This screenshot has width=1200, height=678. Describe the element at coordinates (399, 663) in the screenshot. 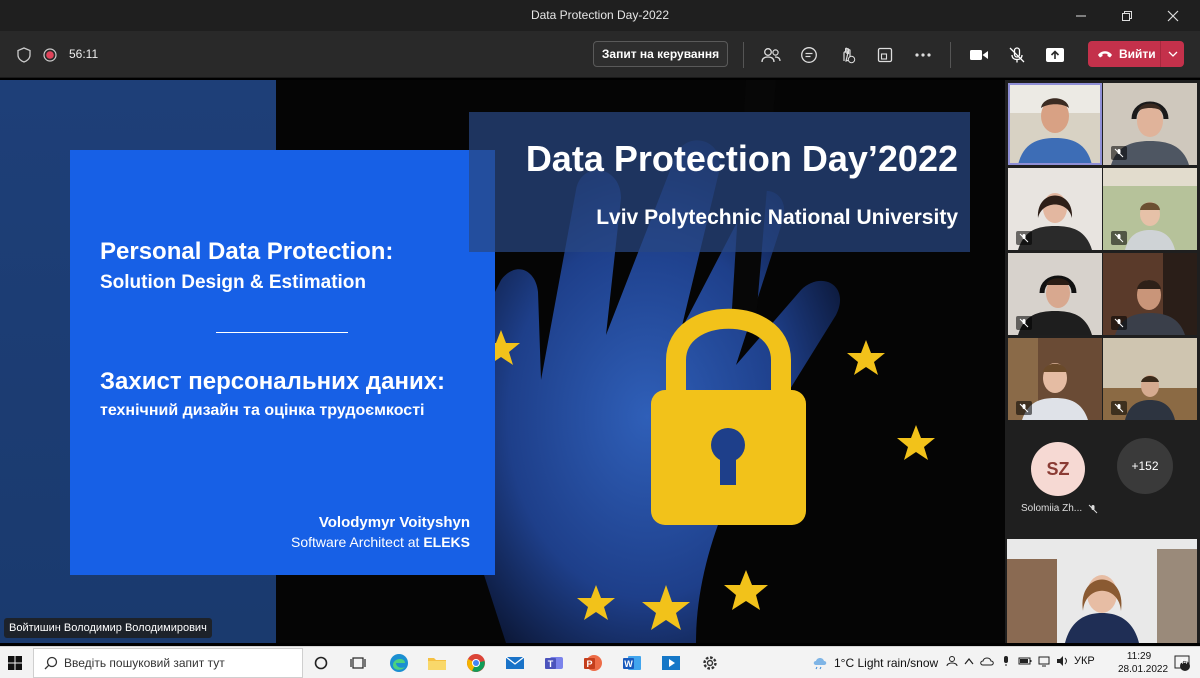

I see `edge-icon` at that location.